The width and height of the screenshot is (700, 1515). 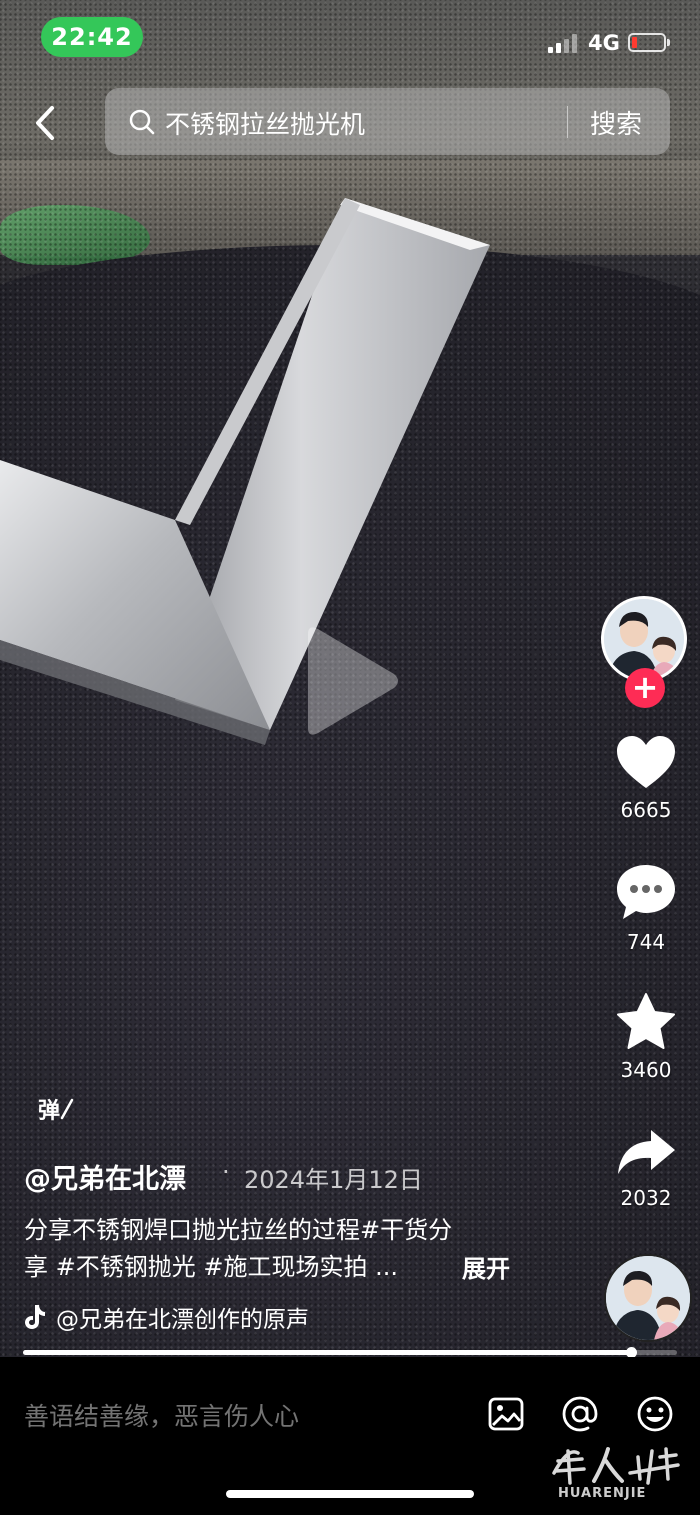 What do you see at coordinates (646, 1152) in the screenshot?
I see `share-arrow-icon` at bounding box center [646, 1152].